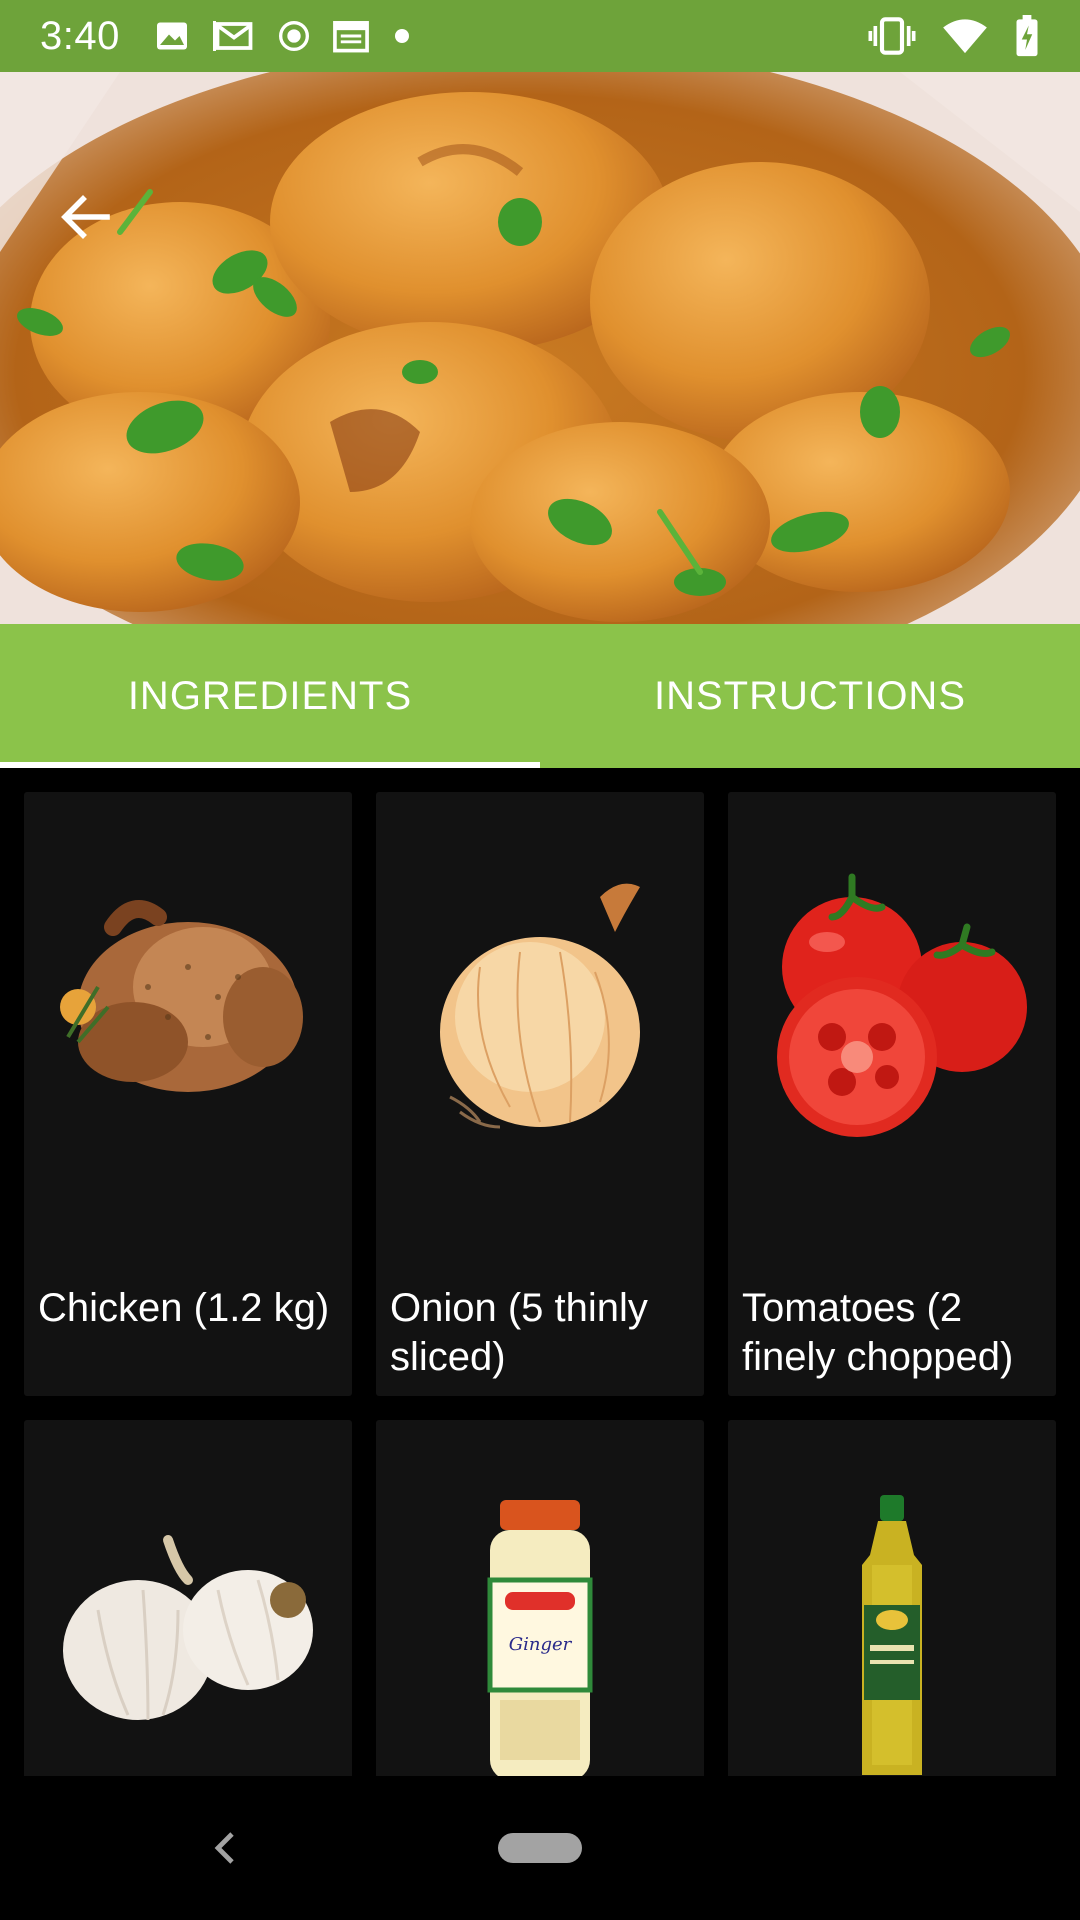 This screenshot has width=1080, height=1920. Describe the element at coordinates (172, 36) in the screenshot. I see `image-icon` at that location.